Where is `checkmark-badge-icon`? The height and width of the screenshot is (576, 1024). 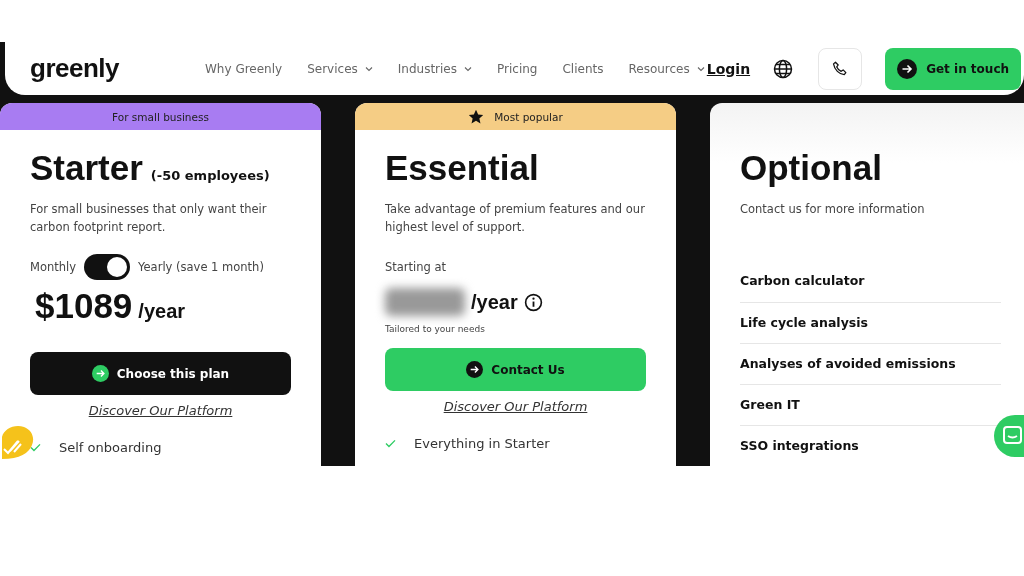
checkmark-badge-icon is located at coordinates (17, 442).